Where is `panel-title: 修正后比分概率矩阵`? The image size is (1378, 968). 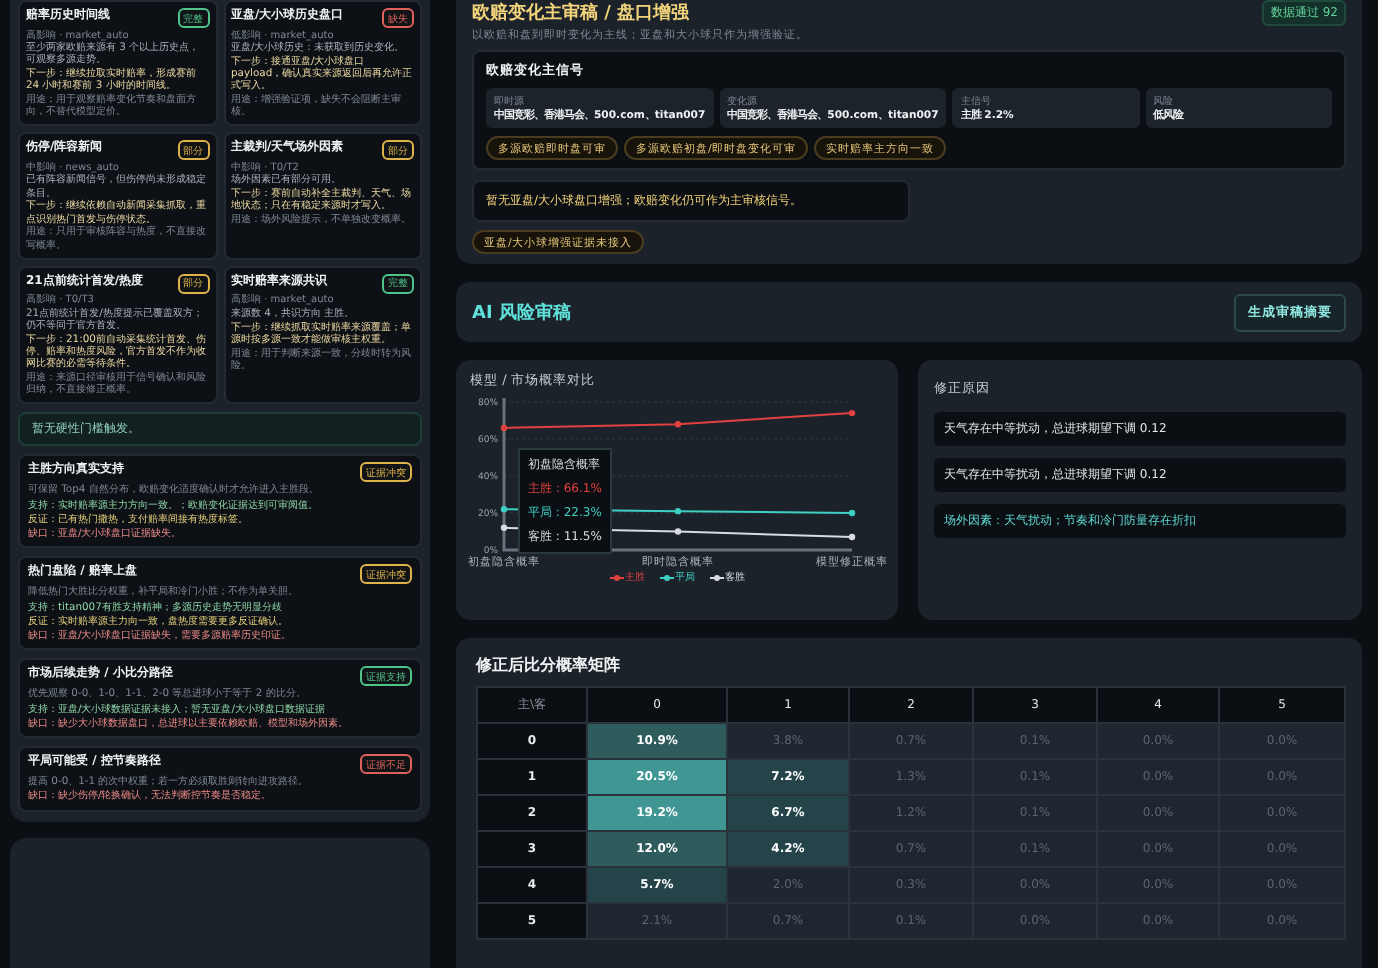 panel-title: 修正后比分概率矩阵 is located at coordinates (549, 665).